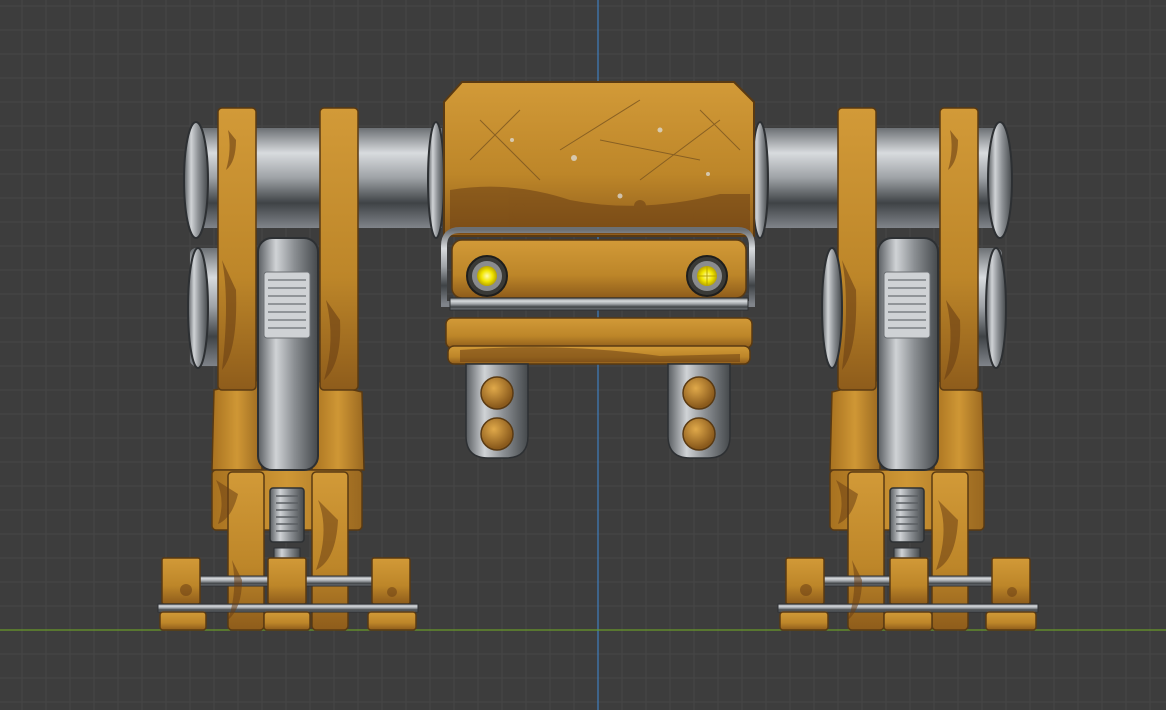  What do you see at coordinates (497, 411) in the screenshot?
I see `left-front-pad` at bounding box center [497, 411].